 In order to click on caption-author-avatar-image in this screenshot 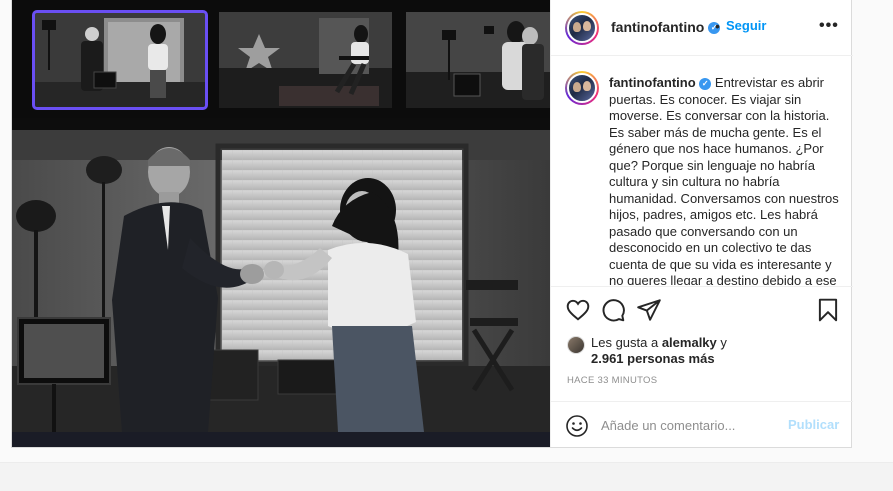, I will do `click(582, 88)`.